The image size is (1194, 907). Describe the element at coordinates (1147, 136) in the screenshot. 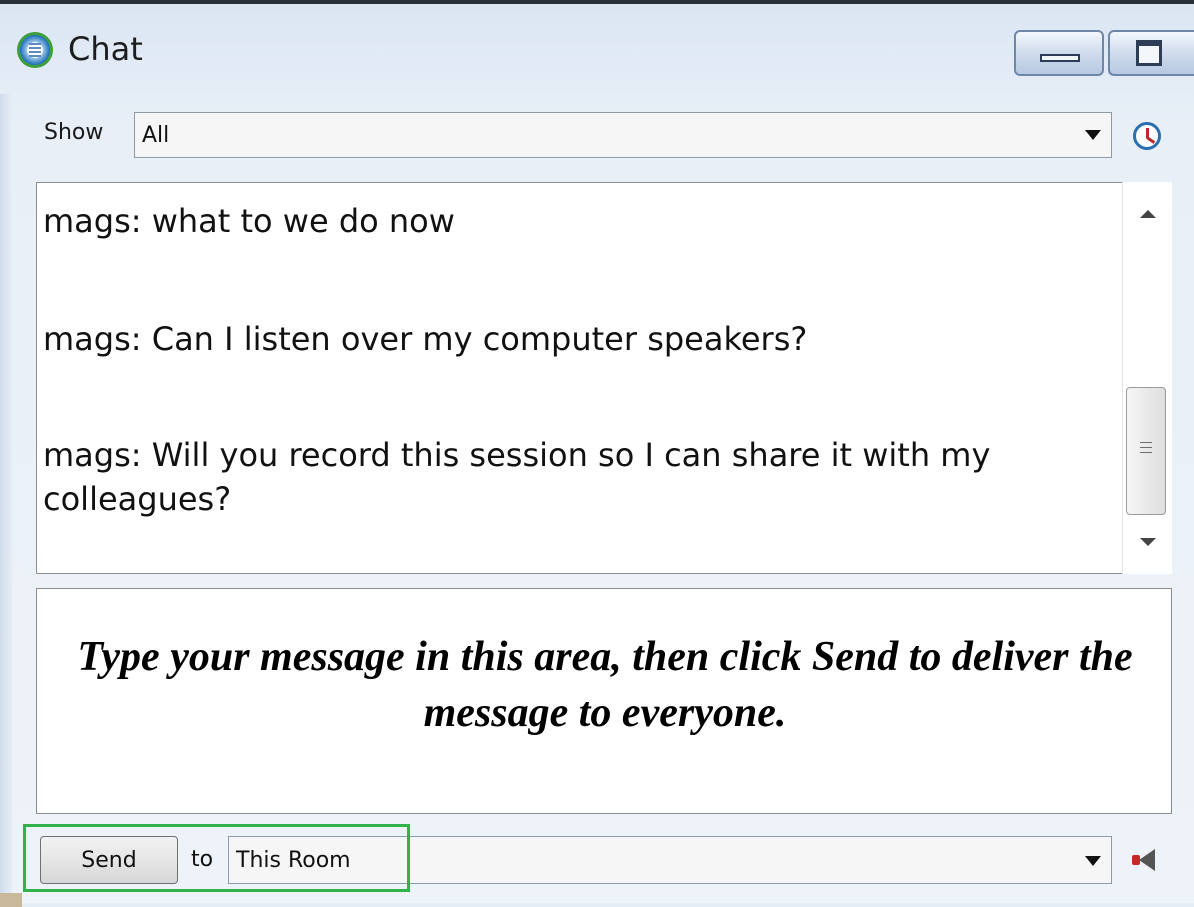

I see `clock-icon` at that location.